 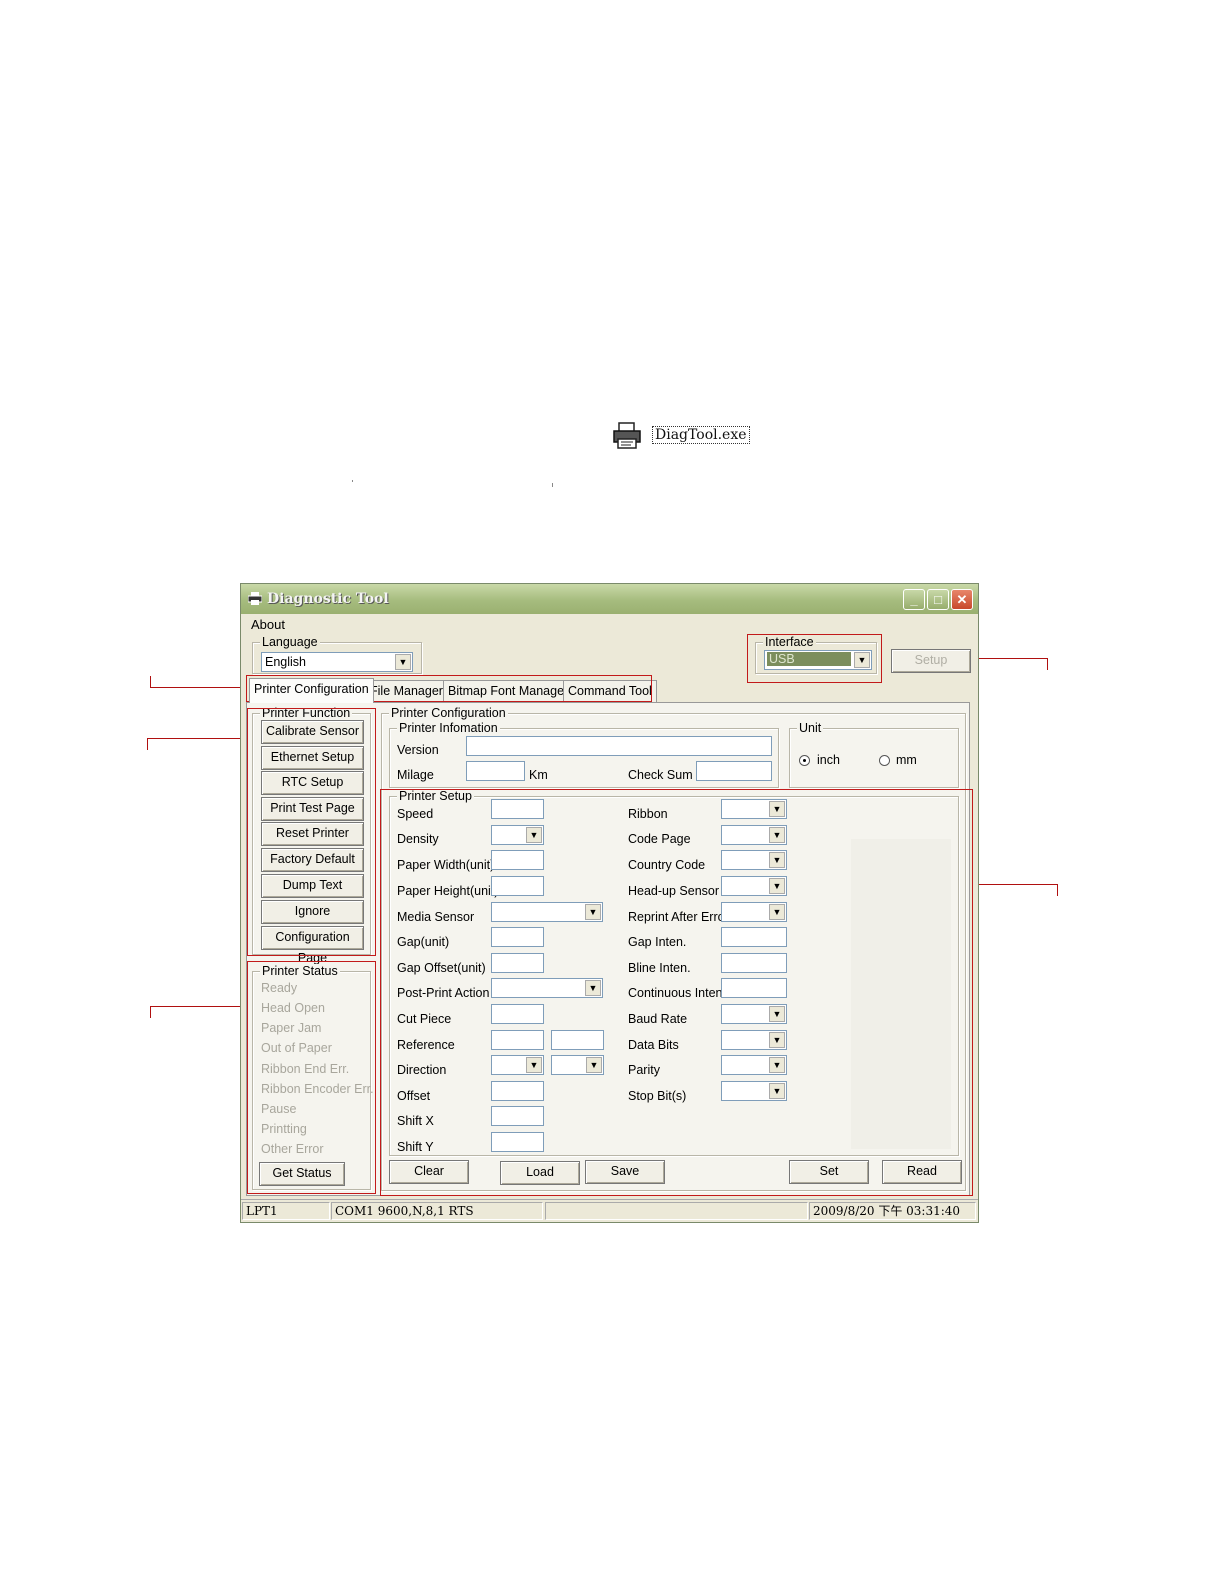 What do you see at coordinates (1015, 890) in the screenshot?
I see `callout-printer-setup` at bounding box center [1015, 890].